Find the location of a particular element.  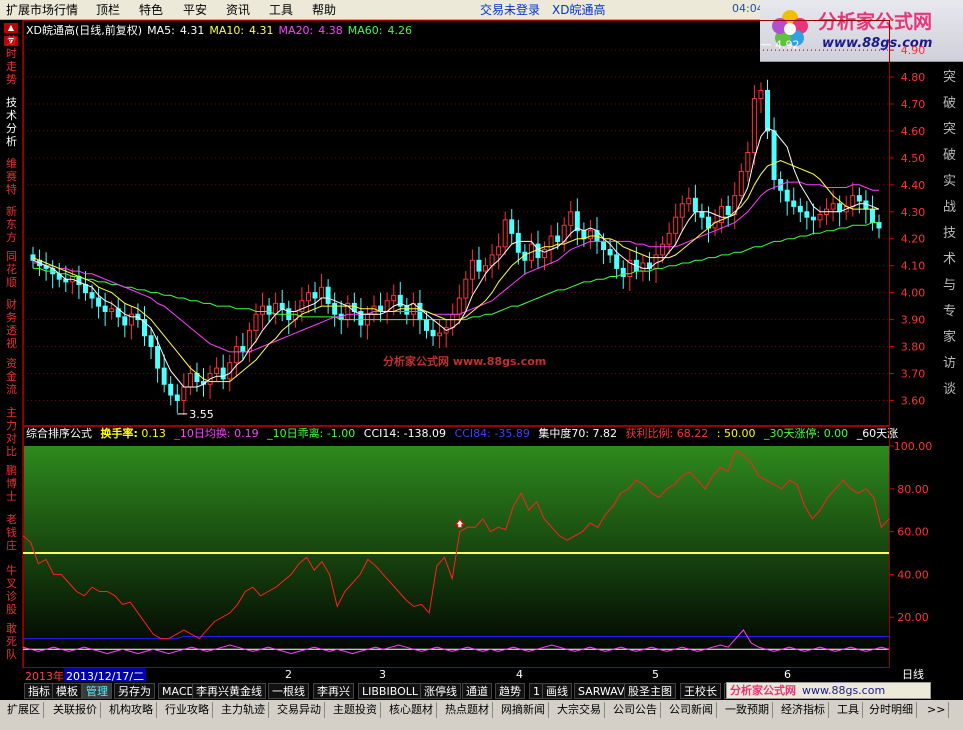

bottom-tab-3: 行业攻略 is located at coordinates (187, 710).